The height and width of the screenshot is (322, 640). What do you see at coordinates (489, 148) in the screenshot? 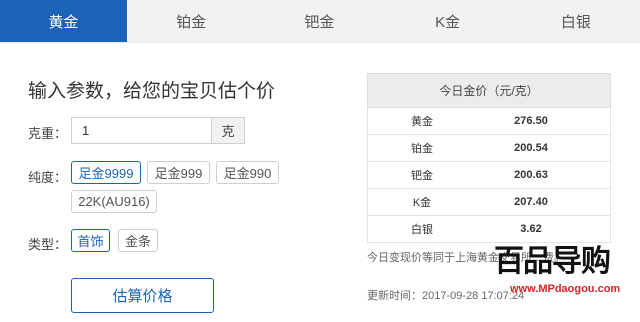
I see `table-row: 铂金 200.54` at bounding box center [489, 148].